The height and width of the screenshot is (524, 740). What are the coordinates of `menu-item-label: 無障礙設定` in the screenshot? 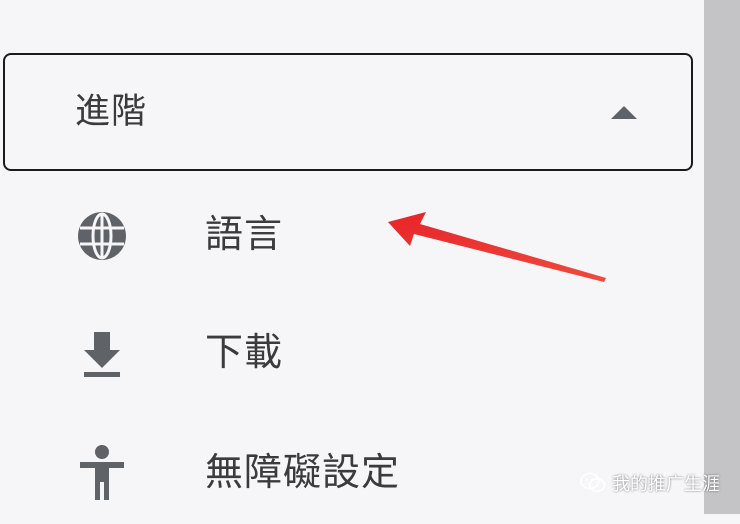 It's located at (303, 472).